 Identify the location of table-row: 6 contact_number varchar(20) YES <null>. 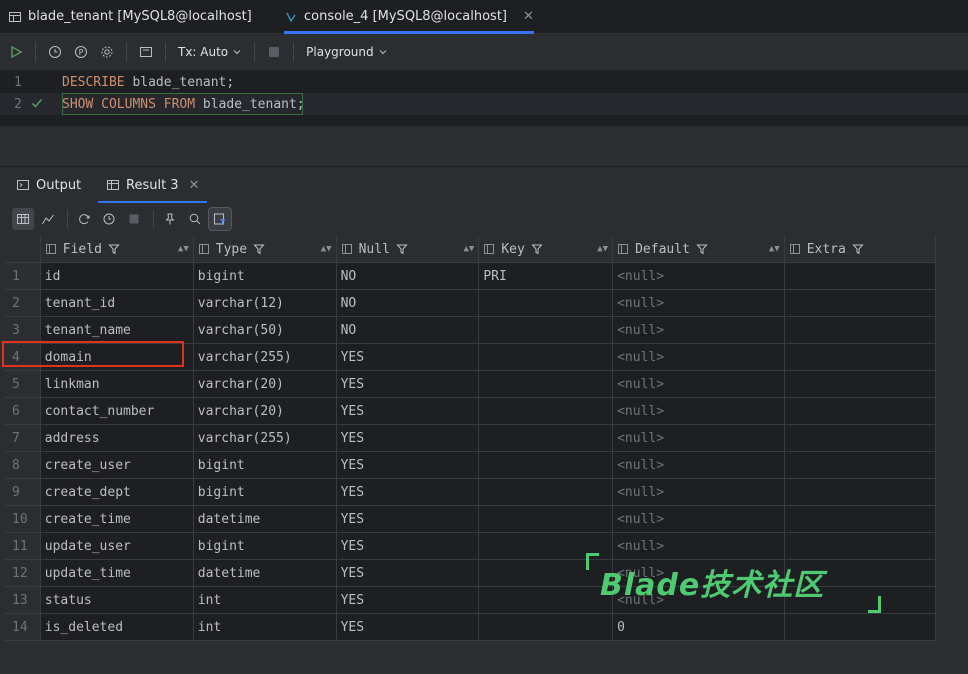
(470, 411).